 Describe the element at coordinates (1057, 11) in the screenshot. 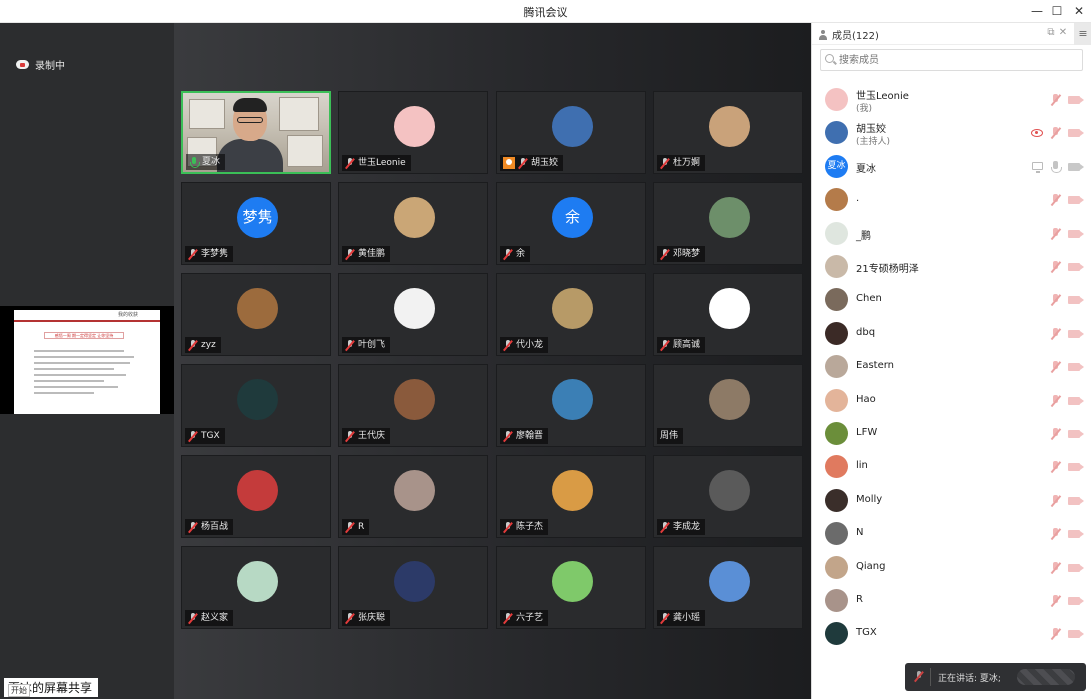

I see `maximize-button: ☐` at that location.